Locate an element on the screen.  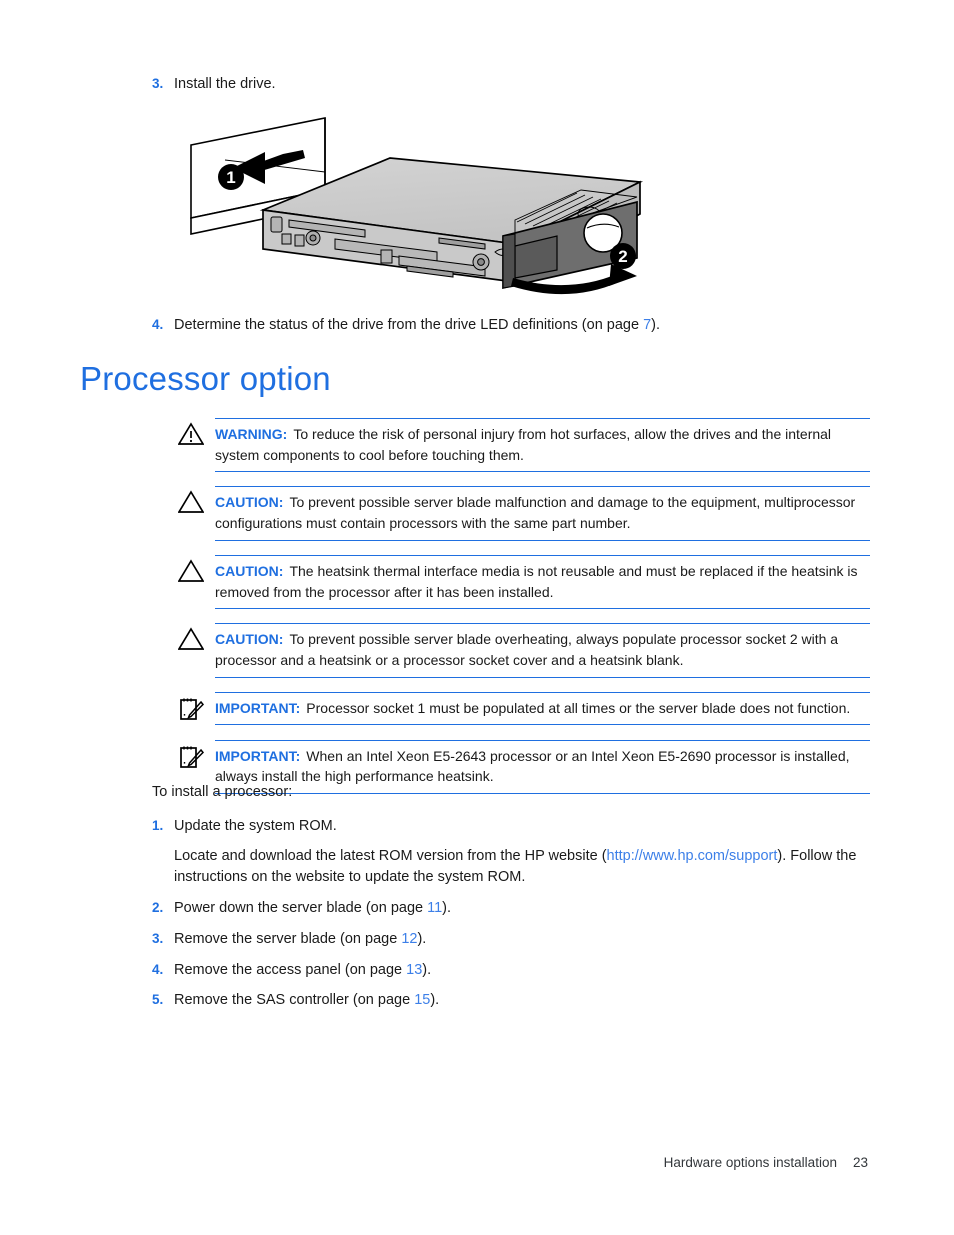
procedure-item-2-number: 2. is located at coordinates (158, 907).